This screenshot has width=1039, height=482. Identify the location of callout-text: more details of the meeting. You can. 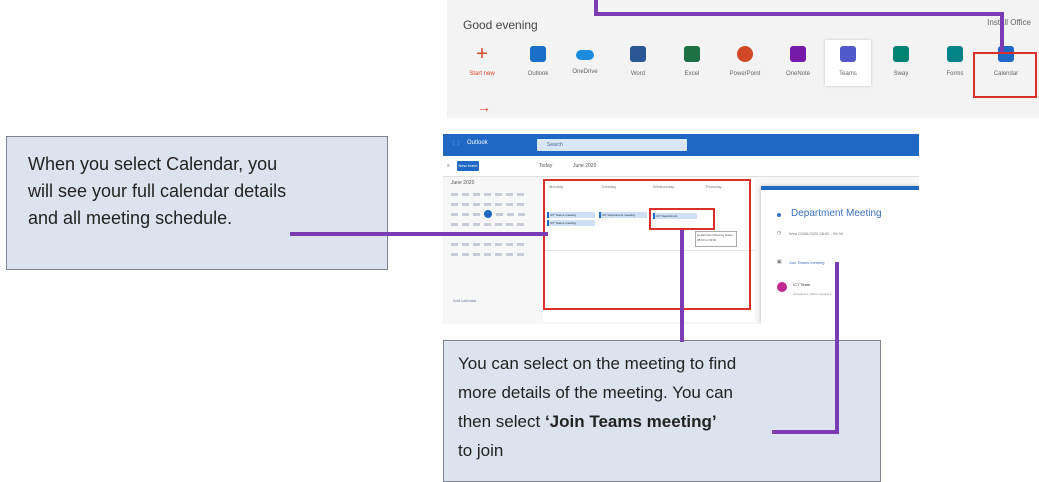
(596, 392).